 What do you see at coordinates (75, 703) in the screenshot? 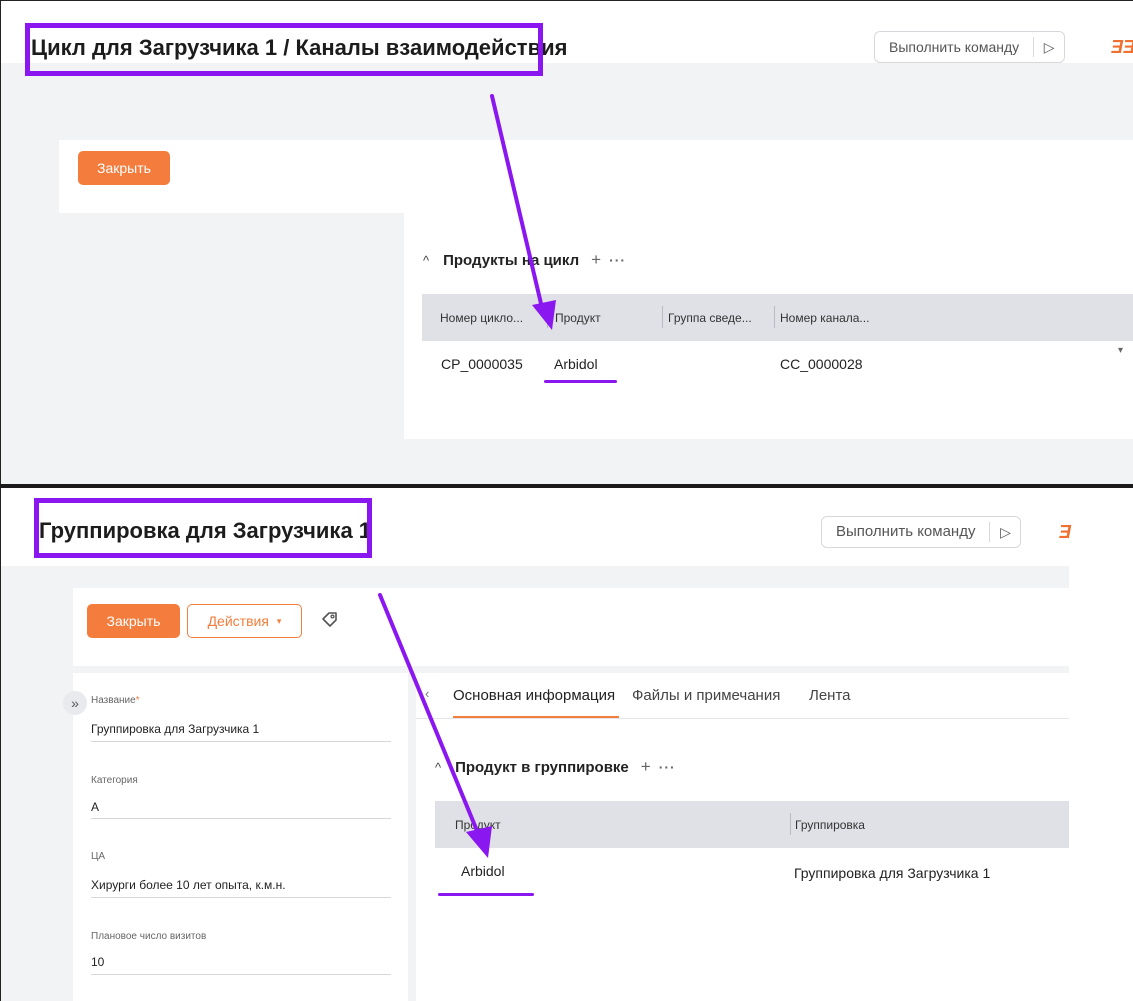
I see `expand-sidebar-icon: »` at bounding box center [75, 703].